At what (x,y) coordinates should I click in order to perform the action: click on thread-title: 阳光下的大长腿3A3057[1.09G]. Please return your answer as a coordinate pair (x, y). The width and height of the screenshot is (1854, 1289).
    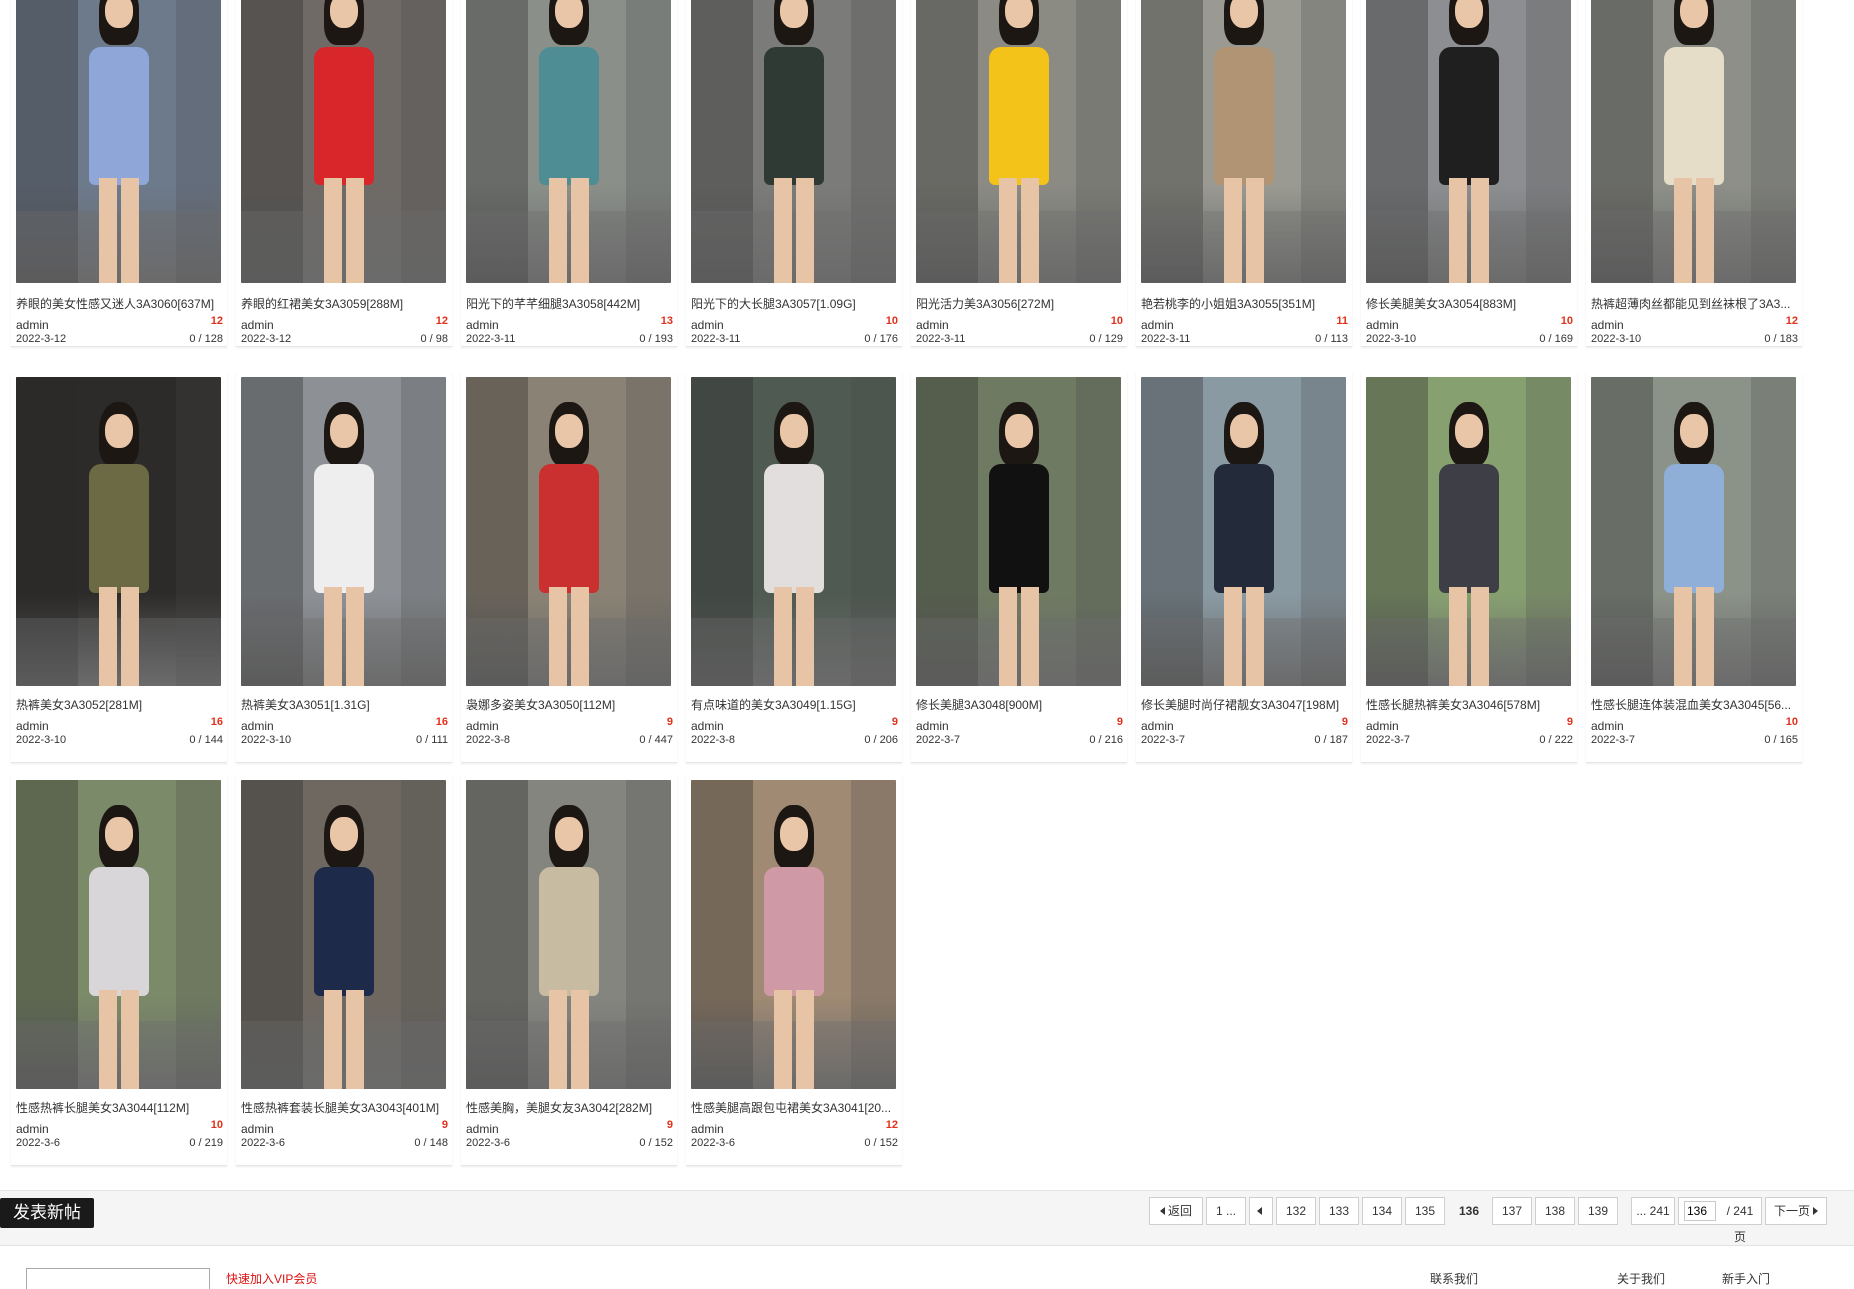
    Looking at the image, I should click on (795, 304).